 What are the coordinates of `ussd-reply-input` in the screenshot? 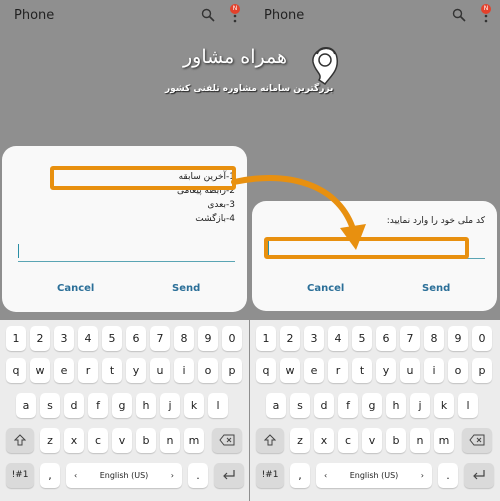 It's located at (126, 252).